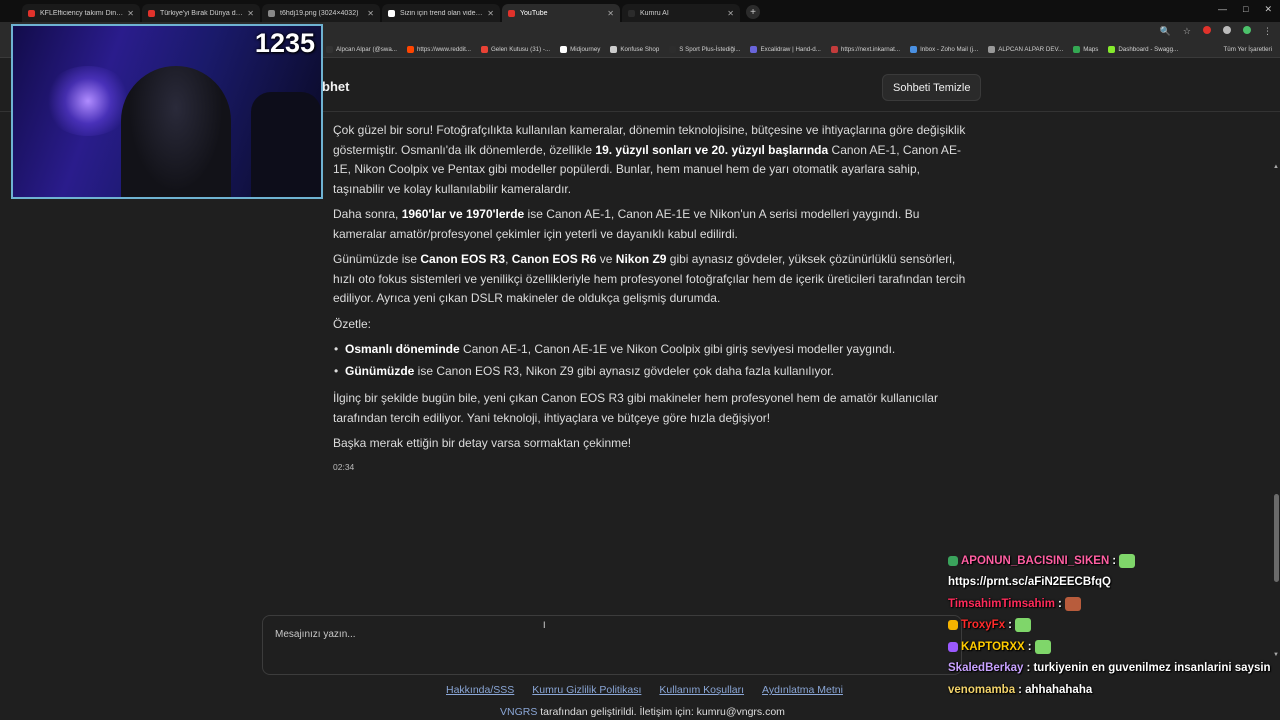  Describe the element at coordinates (1035, 560) in the screenshot. I see `chat-username: APONUN_BACISINI_SIKEN` at that location.